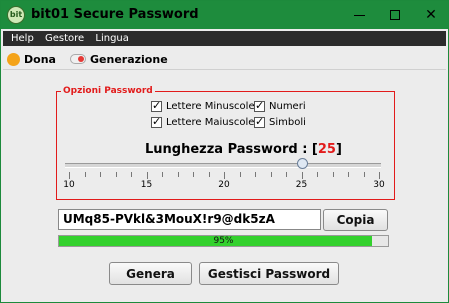 This screenshot has height=303, width=449. What do you see at coordinates (355, 220) in the screenshot?
I see `copia-button: Copia` at bounding box center [355, 220].